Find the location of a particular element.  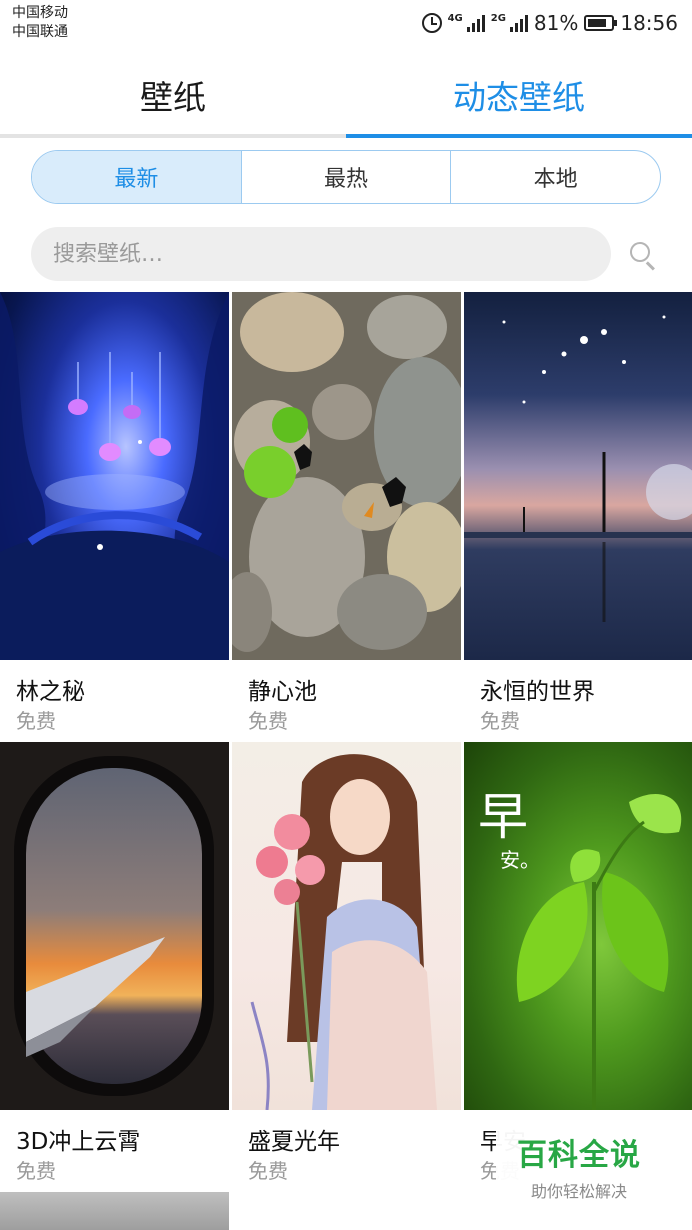

carrier-1: 中国移动 is located at coordinates (40, 13).